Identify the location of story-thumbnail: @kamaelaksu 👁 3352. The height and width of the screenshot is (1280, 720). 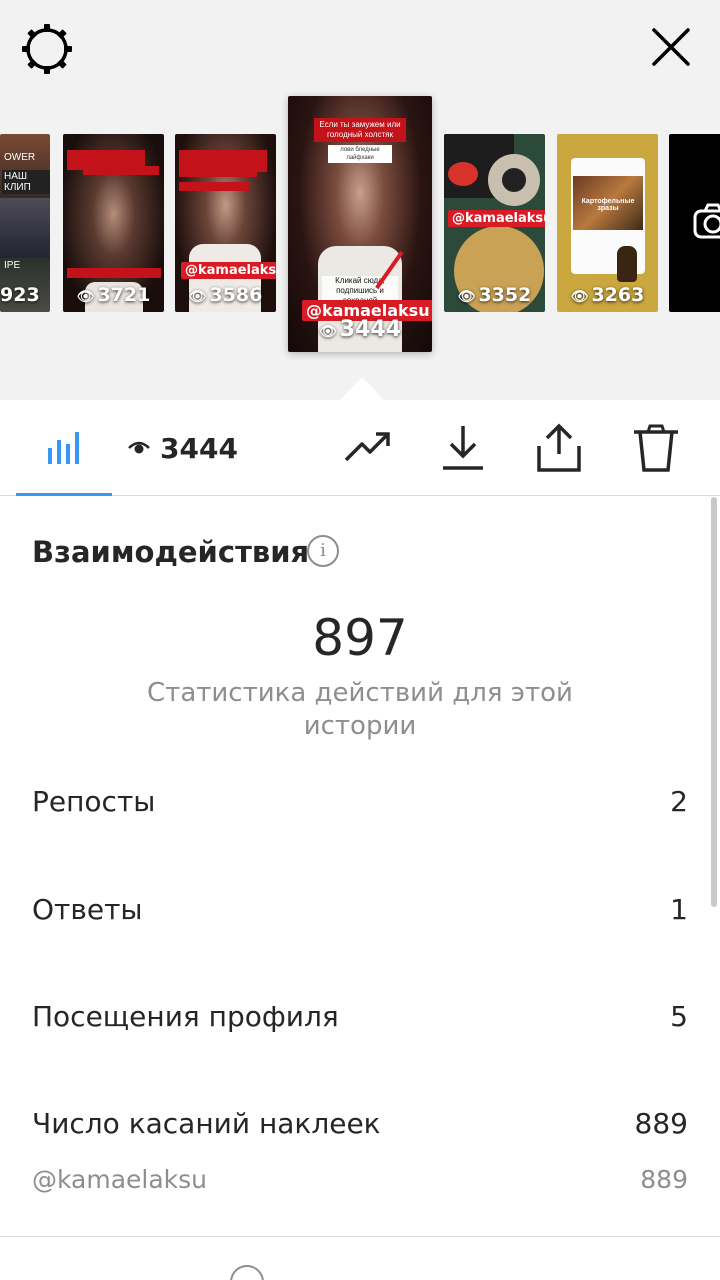
(494, 223).